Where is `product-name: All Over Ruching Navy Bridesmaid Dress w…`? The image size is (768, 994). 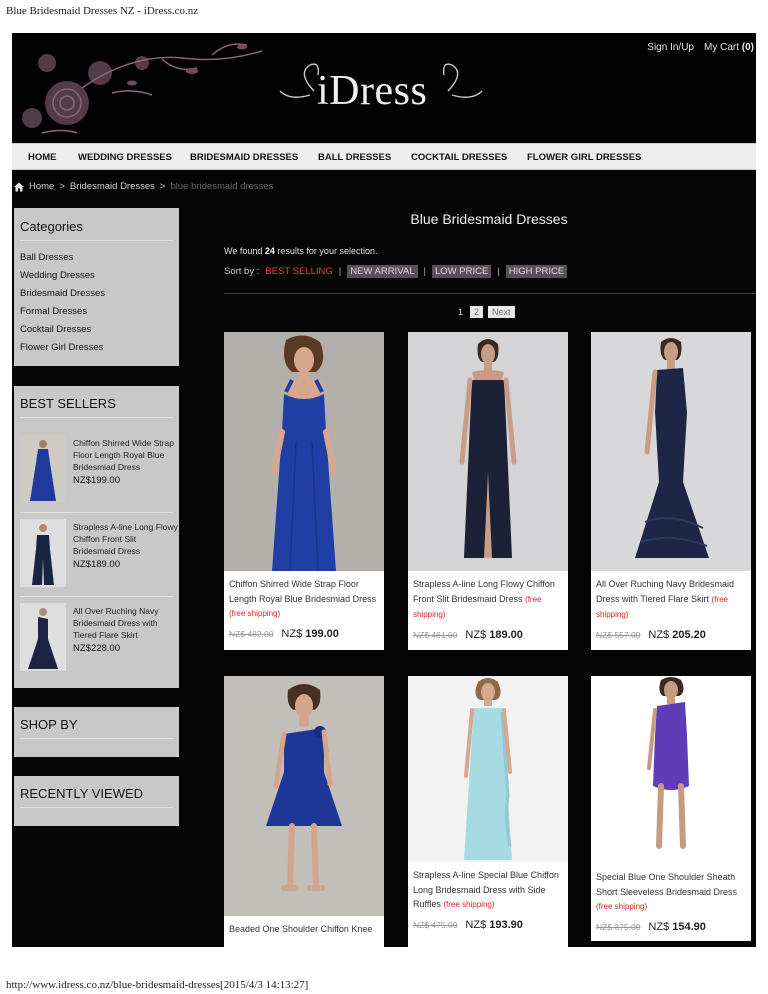 product-name: All Over Ruching Navy Bridesmaid Dress w… is located at coordinates (671, 600).